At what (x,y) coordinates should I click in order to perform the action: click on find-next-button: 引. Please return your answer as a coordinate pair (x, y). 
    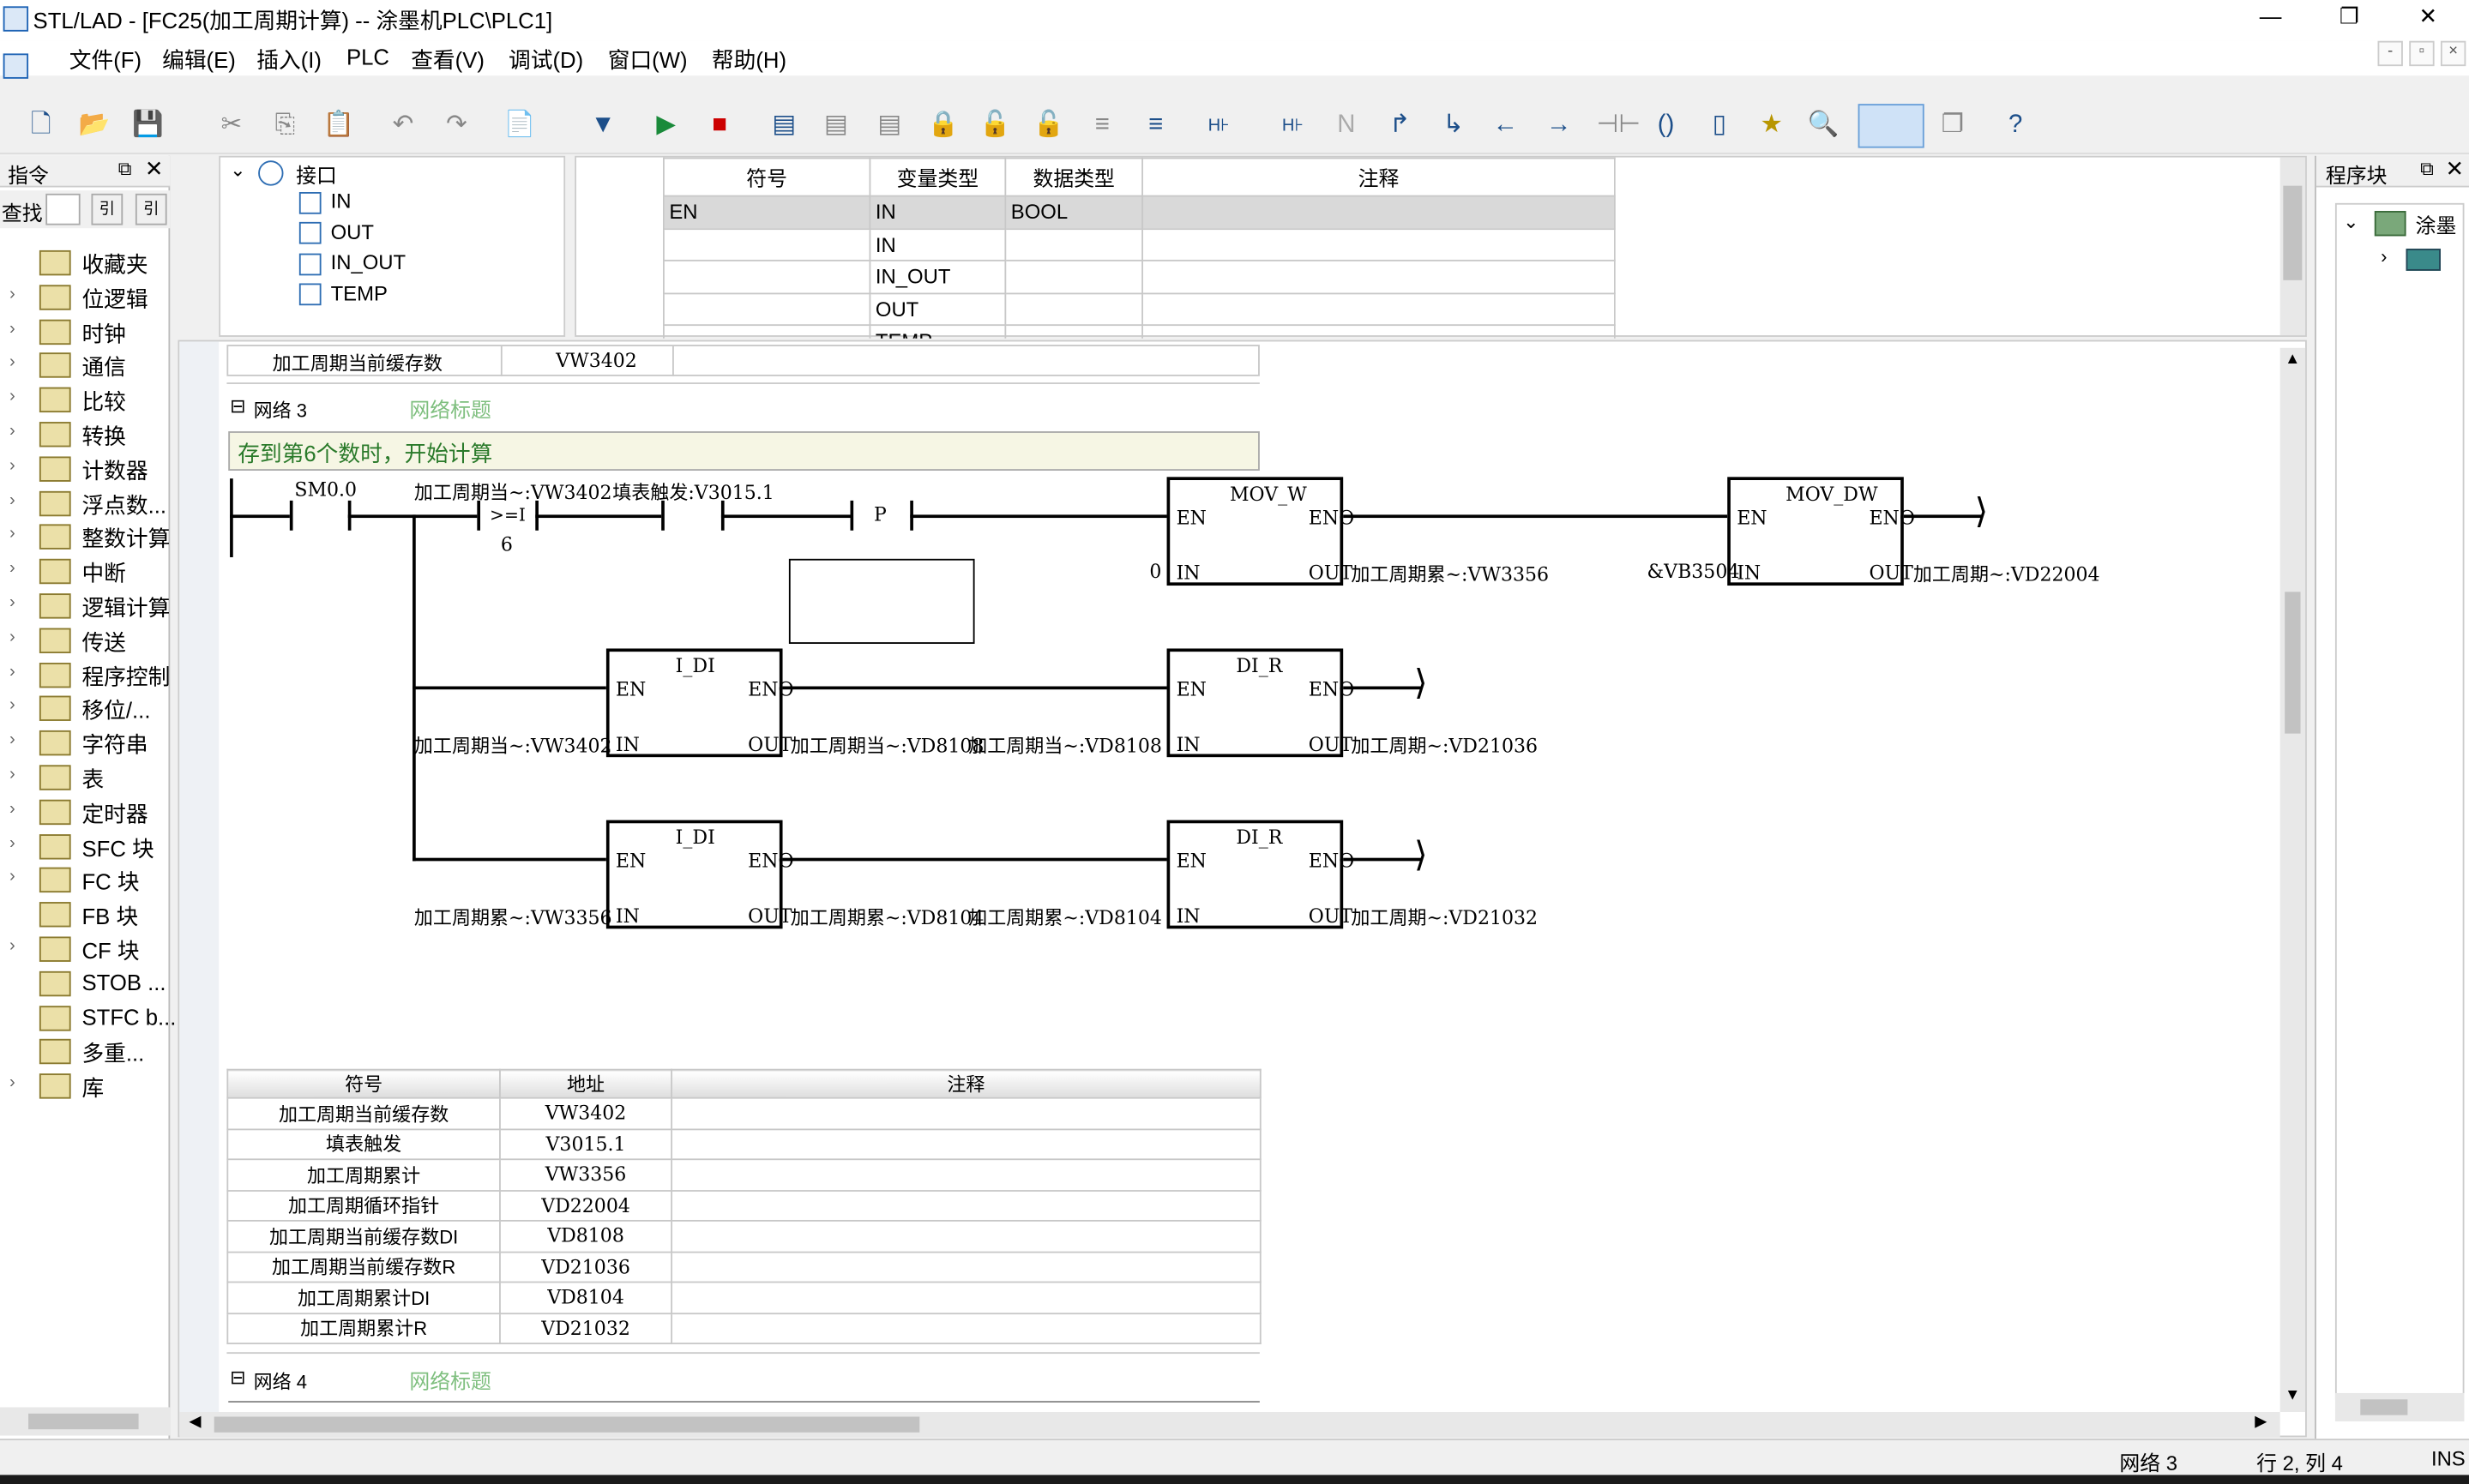
    Looking at the image, I should click on (151, 209).